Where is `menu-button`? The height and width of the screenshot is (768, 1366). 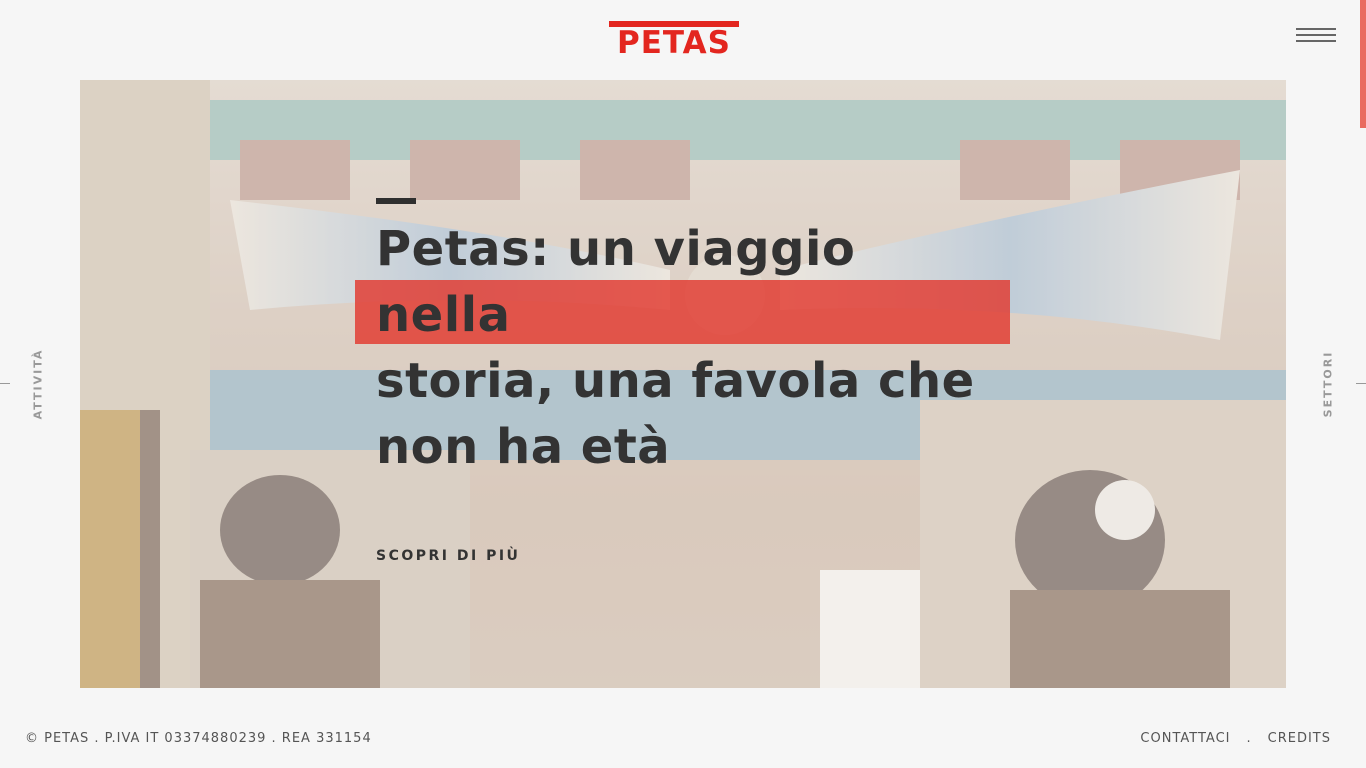 menu-button is located at coordinates (1316, 36).